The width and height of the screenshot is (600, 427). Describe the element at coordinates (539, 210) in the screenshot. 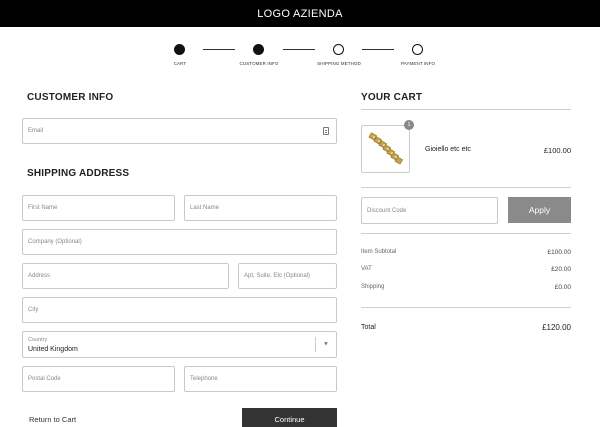

I see `apply-discount-button: Apply` at that location.